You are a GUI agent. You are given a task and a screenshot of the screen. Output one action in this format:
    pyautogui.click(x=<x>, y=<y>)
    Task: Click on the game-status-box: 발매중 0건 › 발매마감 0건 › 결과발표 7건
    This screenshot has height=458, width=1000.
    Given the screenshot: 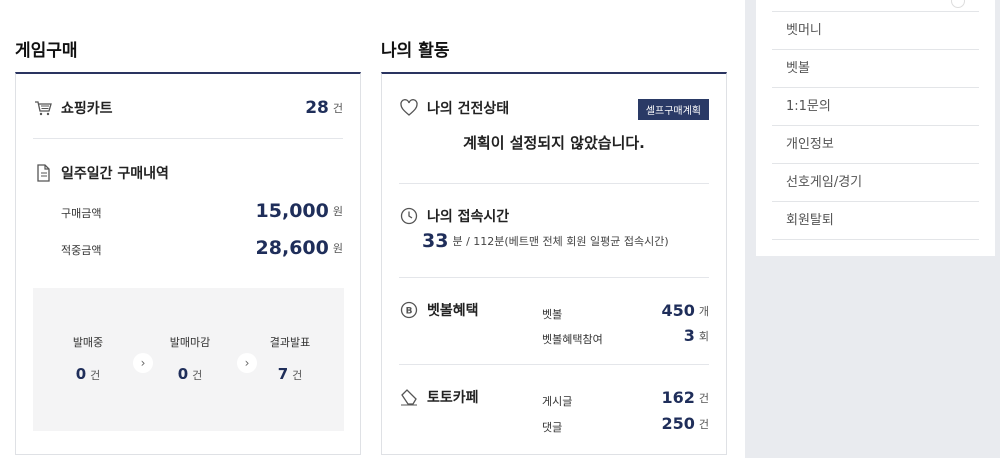 What is the action you would take?
    pyautogui.click(x=188, y=359)
    